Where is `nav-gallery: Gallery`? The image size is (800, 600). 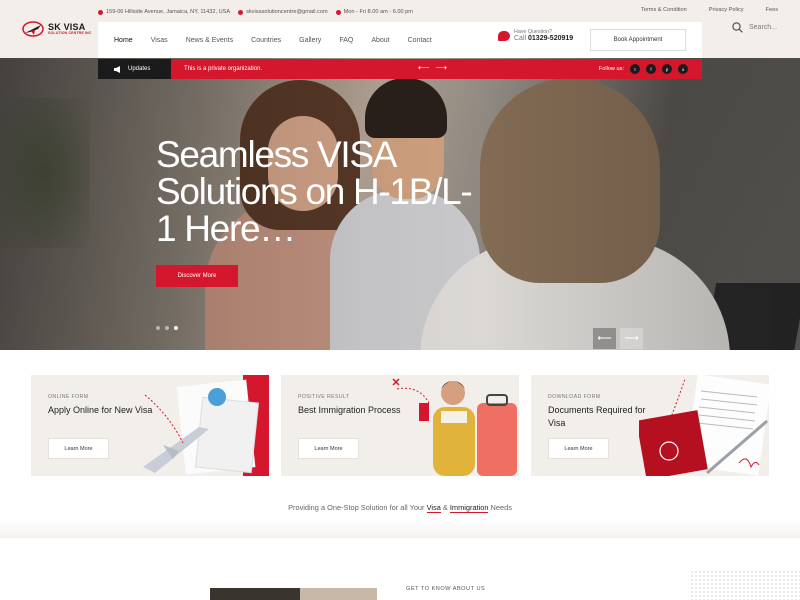
nav-gallery: Gallery is located at coordinates (310, 40).